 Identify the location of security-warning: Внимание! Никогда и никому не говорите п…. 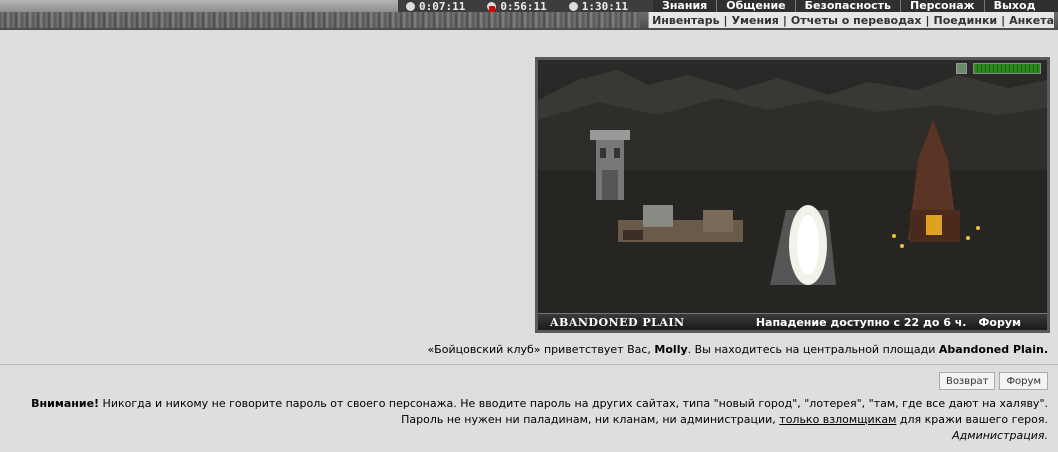
(539, 420).